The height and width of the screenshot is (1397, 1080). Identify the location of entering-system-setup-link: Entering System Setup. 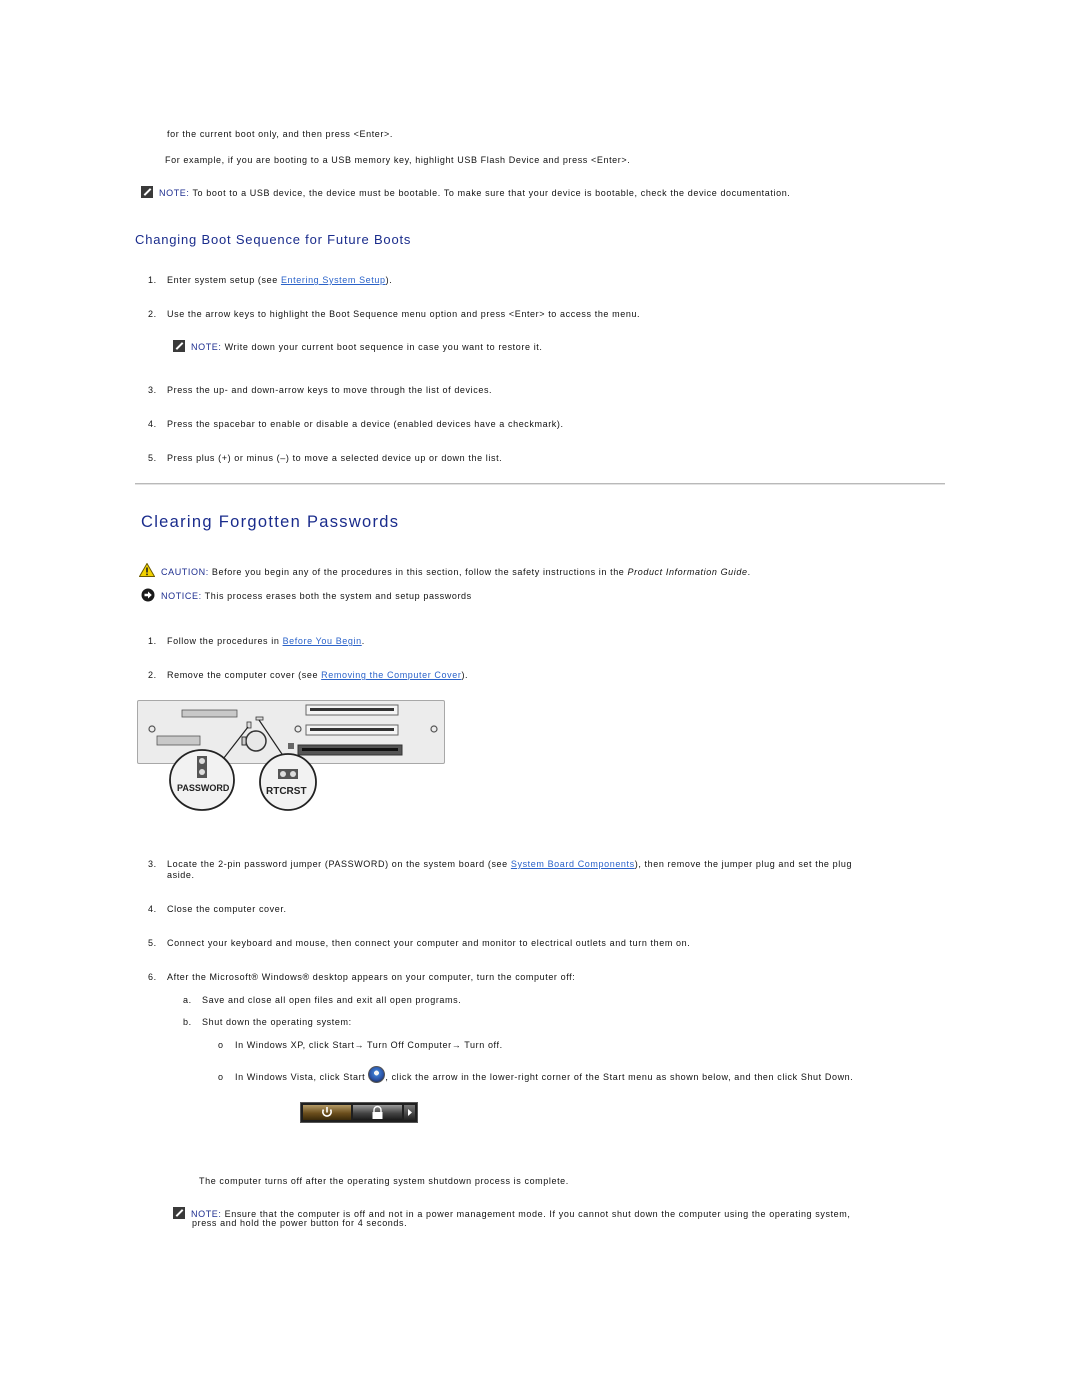
(333, 280).